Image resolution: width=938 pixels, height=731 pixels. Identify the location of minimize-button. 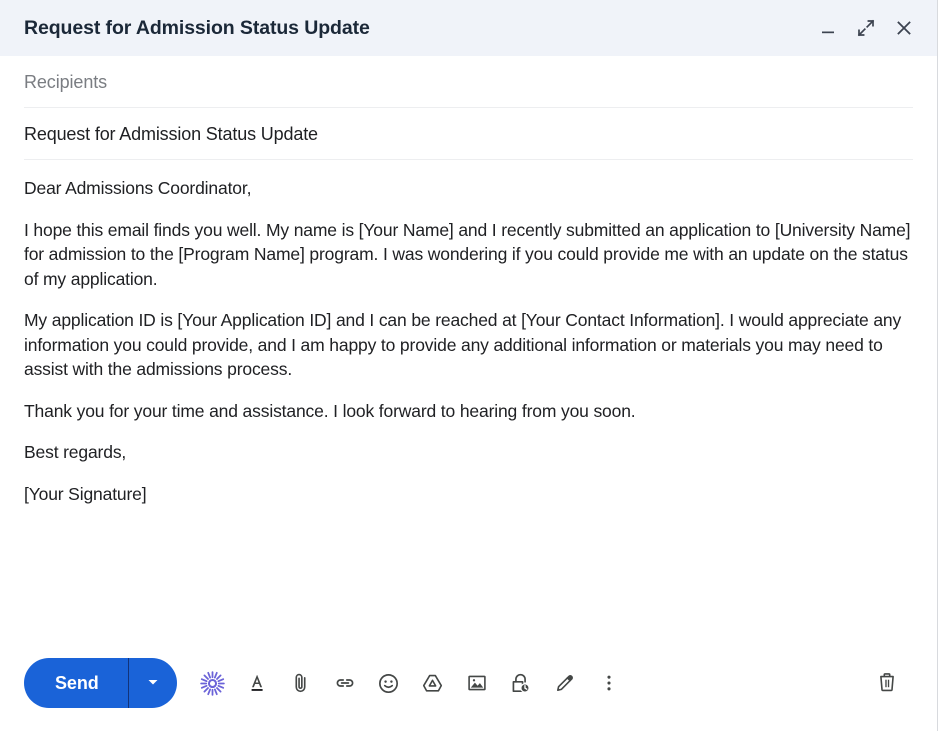
(828, 28).